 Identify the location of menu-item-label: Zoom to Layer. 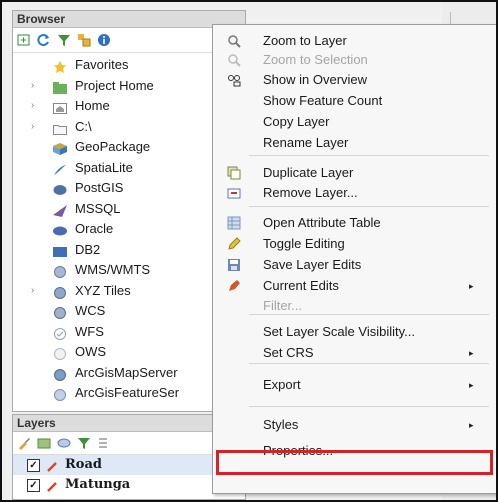
(305, 40).